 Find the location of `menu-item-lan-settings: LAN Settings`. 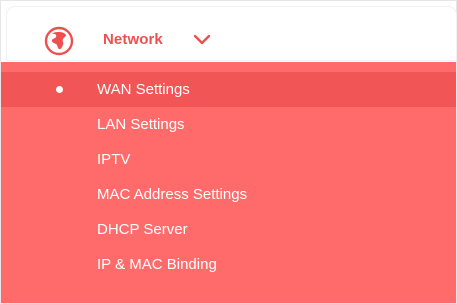

menu-item-lan-settings: LAN Settings is located at coordinates (228, 124).